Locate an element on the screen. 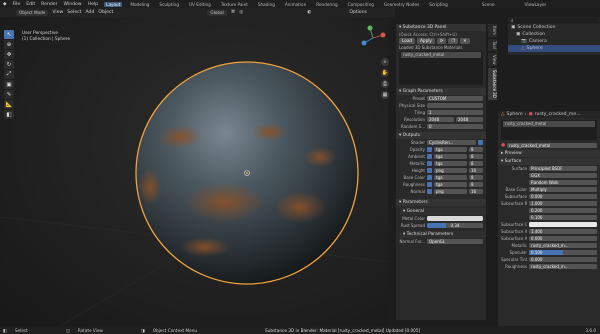 The height and width of the screenshot is (334, 600). reload-icon: ⟳ is located at coordinates (441, 40).